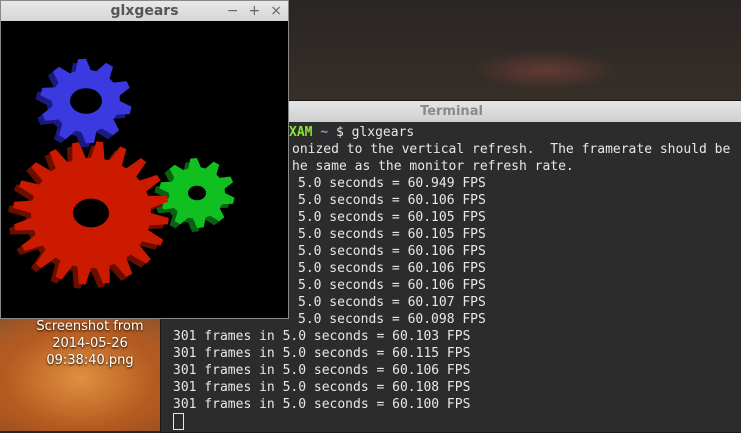 This screenshot has width=741, height=433. Describe the element at coordinates (91, 213) in the screenshot. I see `gear-red-hole` at that location.